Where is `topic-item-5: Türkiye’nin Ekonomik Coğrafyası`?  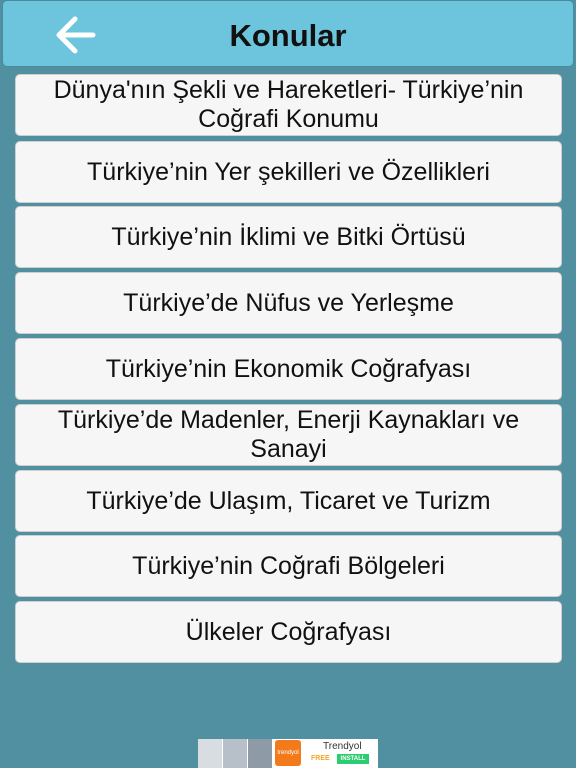 topic-item-5: Türkiye’nin Ekonomik Coğrafyası is located at coordinates (288, 369).